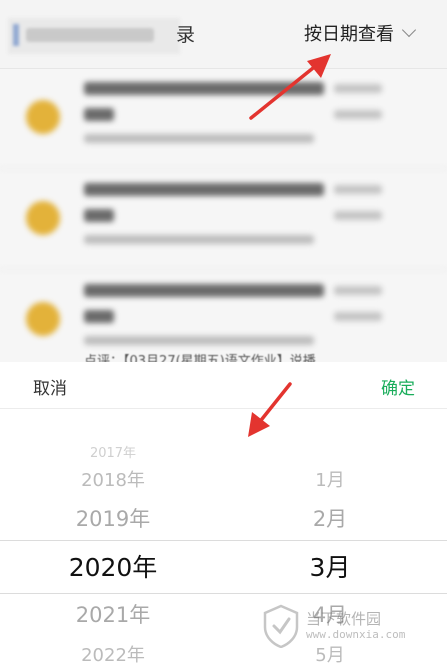 The image size is (447, 672). I want to click on year-option: 2018年, so click(113, 479).